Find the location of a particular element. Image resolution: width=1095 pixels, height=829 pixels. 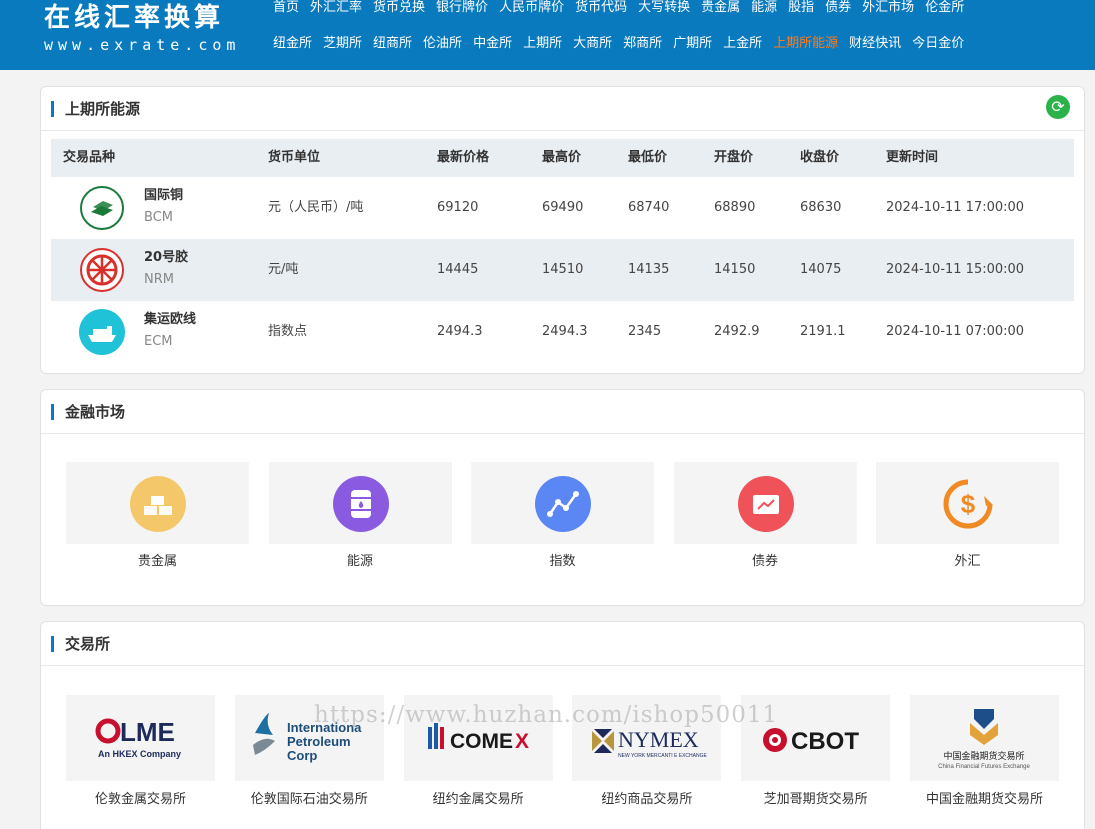

high-price: 69490 is located at coordinates (563, 207).